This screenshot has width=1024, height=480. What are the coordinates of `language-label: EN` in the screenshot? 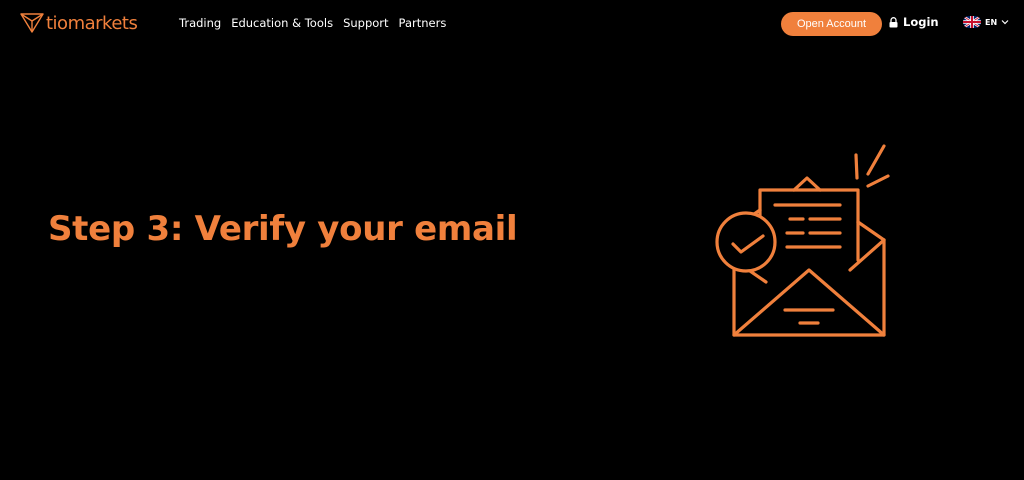 It's located at (991, 22).